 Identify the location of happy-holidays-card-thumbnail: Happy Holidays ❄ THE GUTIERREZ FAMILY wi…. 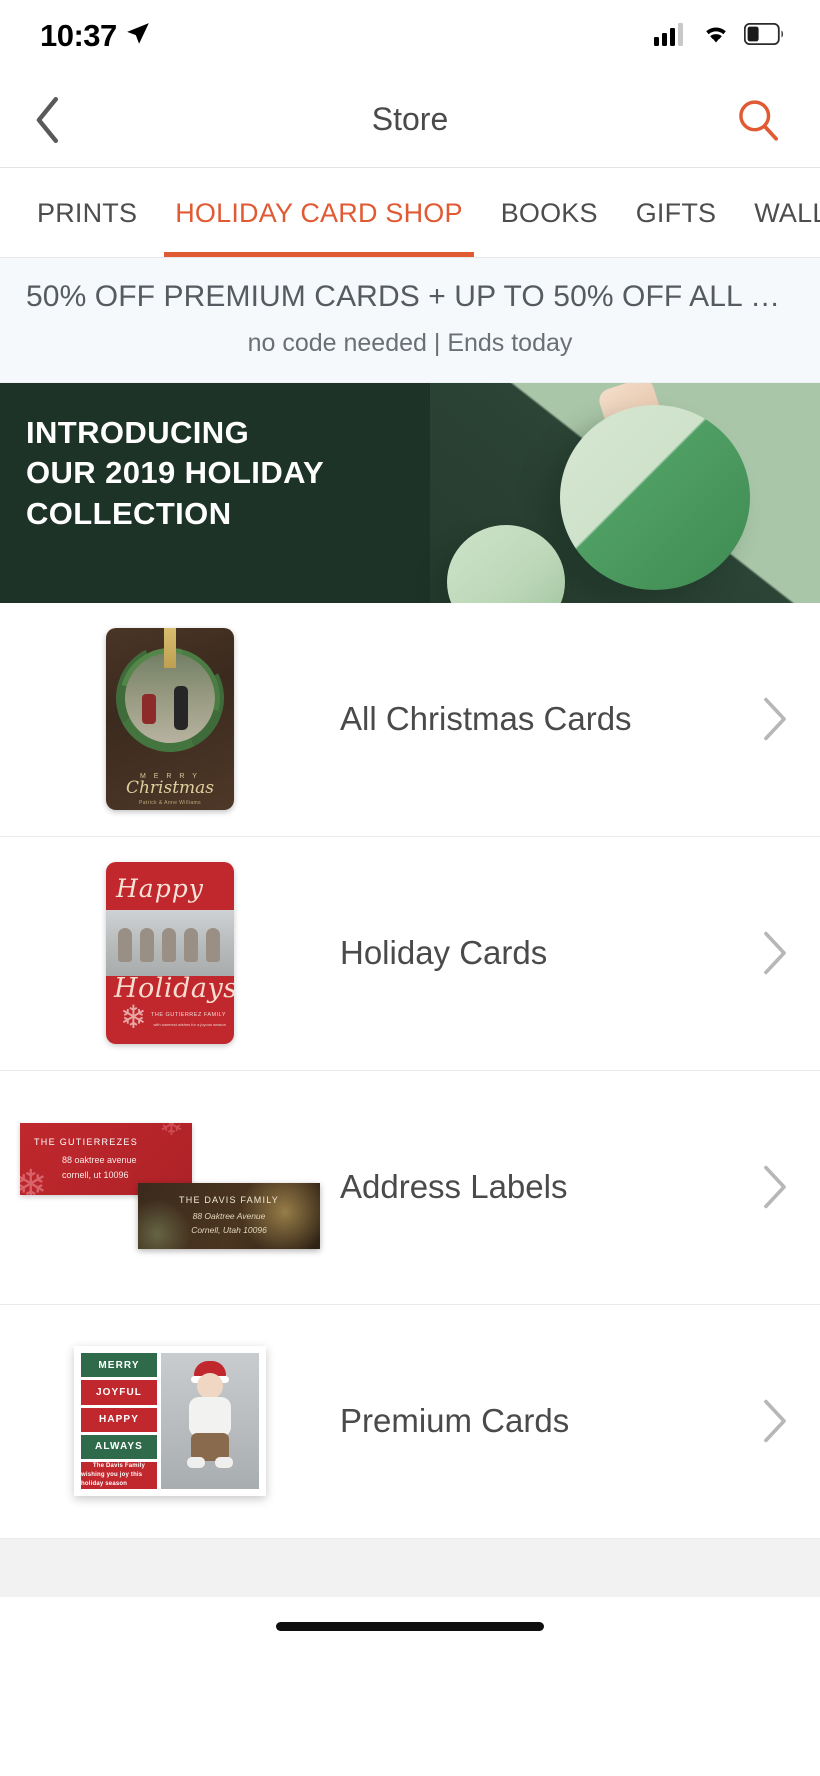
(170, 953).